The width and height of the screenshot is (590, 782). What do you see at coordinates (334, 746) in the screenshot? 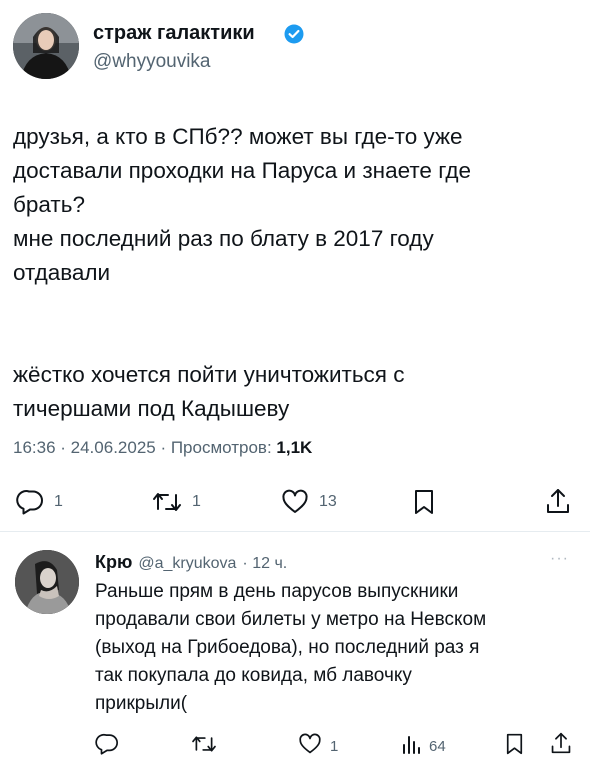
I see `reply-like-count: 1` at bounding box center [334, 746].